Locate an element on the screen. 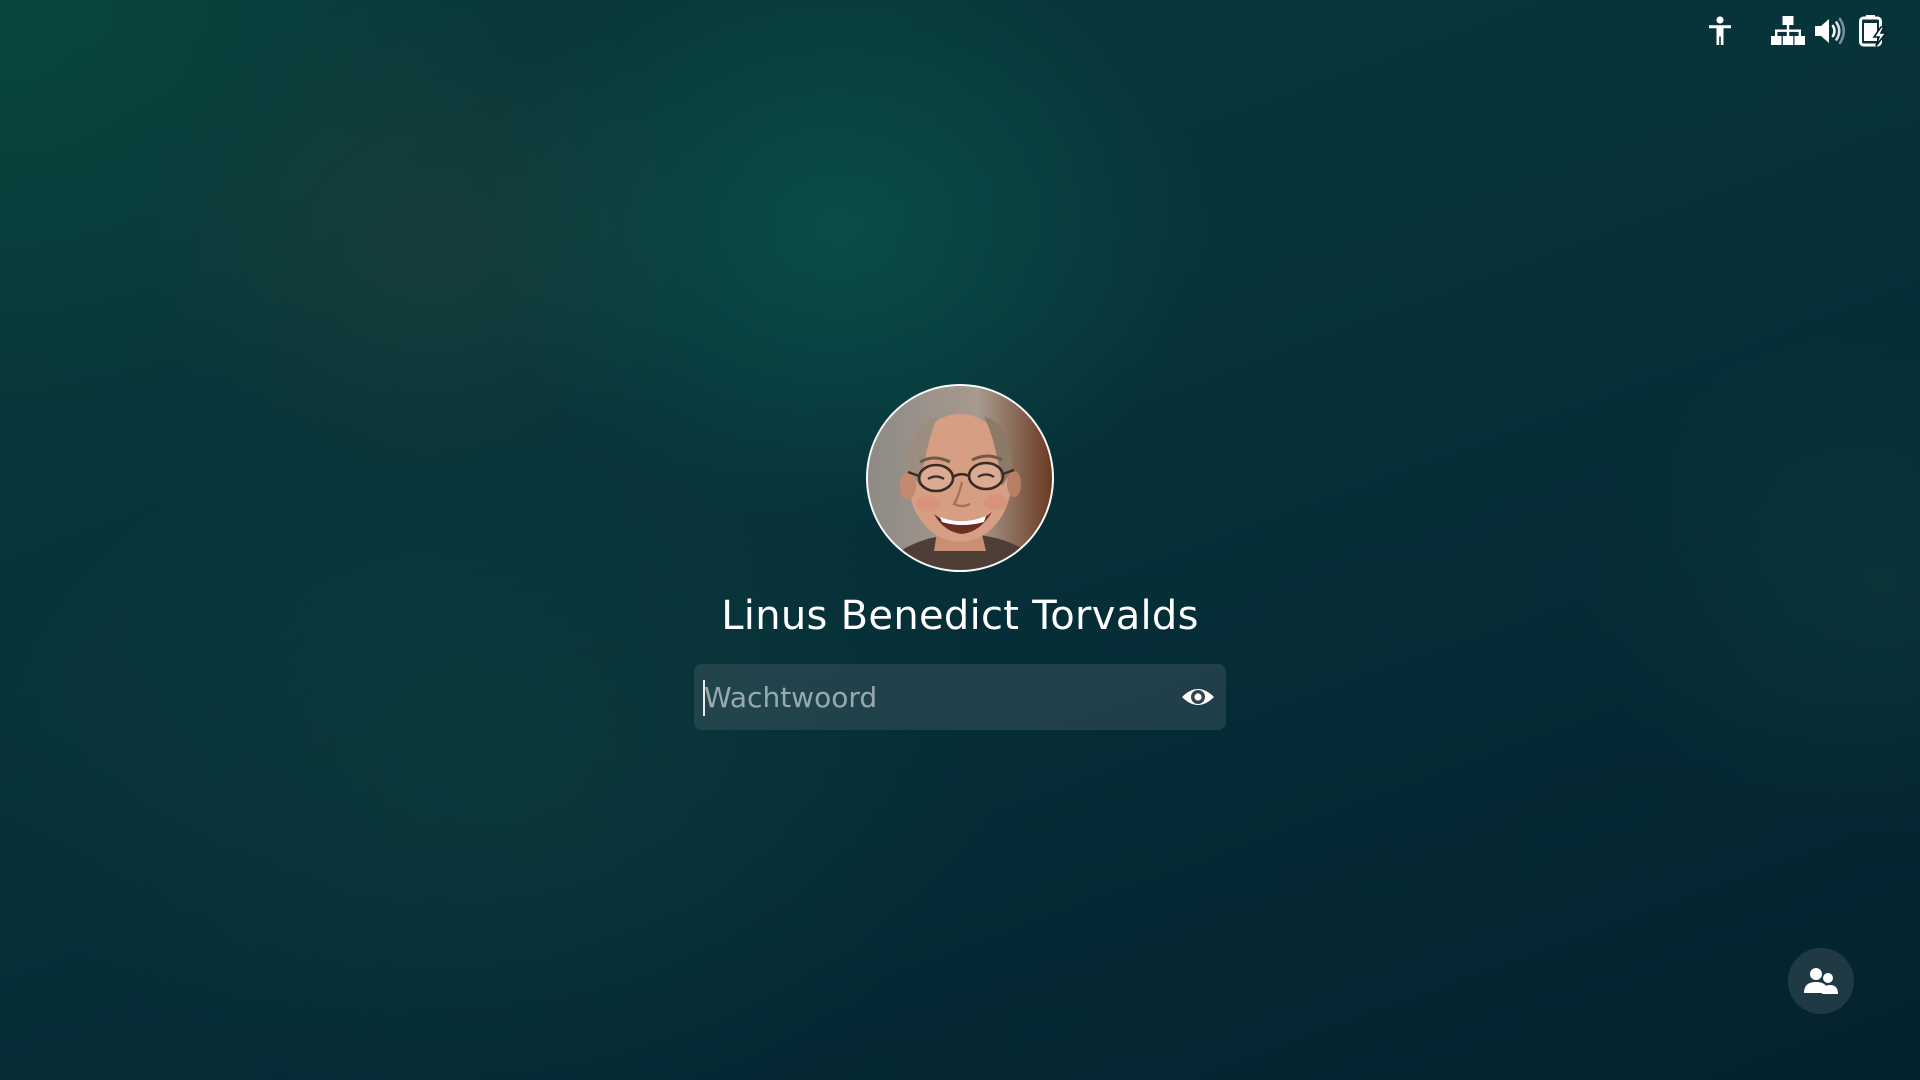  eye-icon is located at coordinates (1198, 697).